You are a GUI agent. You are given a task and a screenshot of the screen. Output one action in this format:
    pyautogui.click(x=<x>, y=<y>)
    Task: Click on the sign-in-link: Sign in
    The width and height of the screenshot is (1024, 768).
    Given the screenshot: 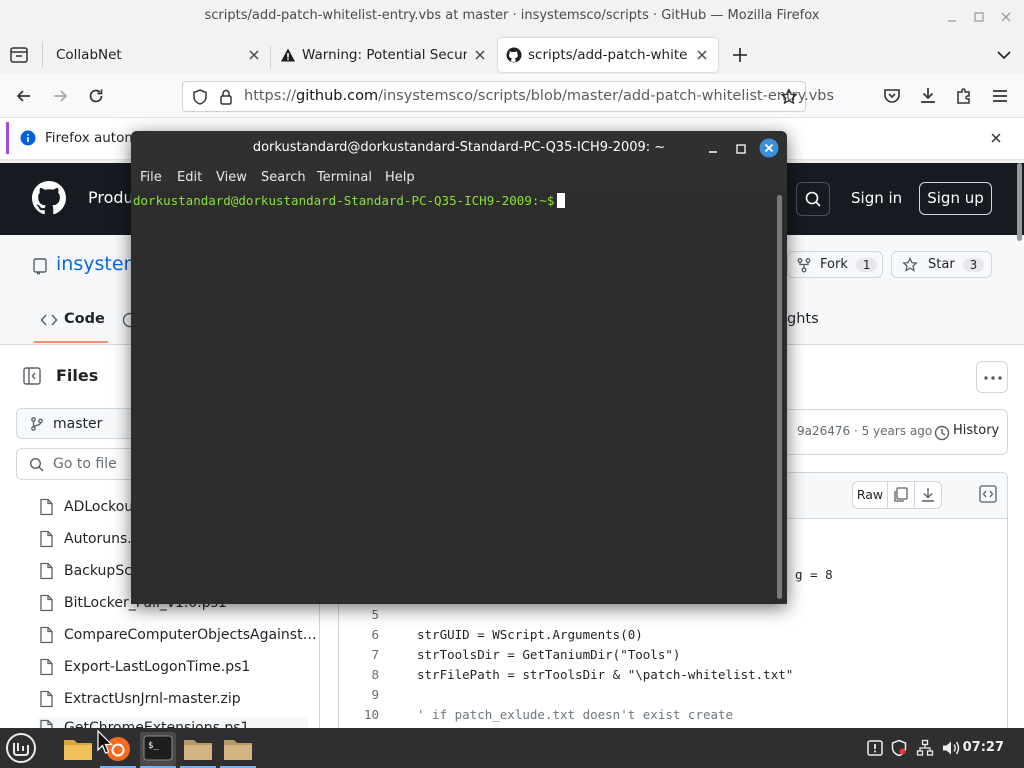 What is the action you would take?
    pyautogui.click(x=876, y=198)
    